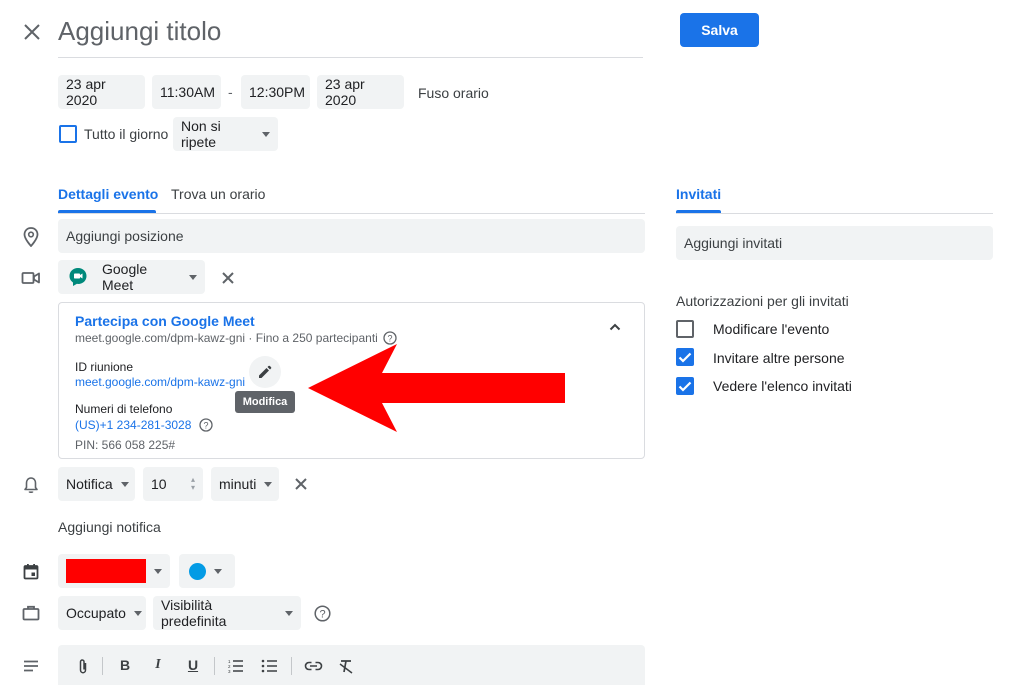 Image resolution: width=1024 pixels, height=685 pixels. What do you see at coordinates (126, 134) in the screenshot?
I see `all-day-label: Tutto il giorno` at bounding box center [126, 134].